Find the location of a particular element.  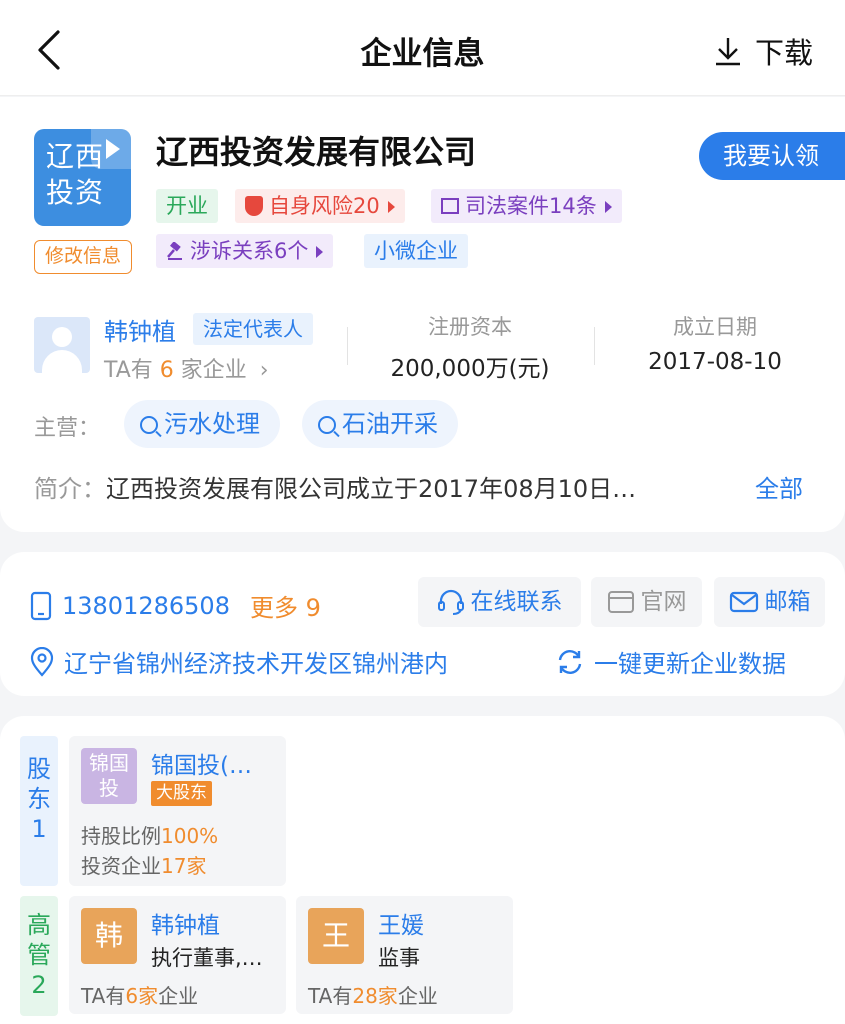

litigation-label: 涉诉关系6个 is located at coordinates (249, 251).